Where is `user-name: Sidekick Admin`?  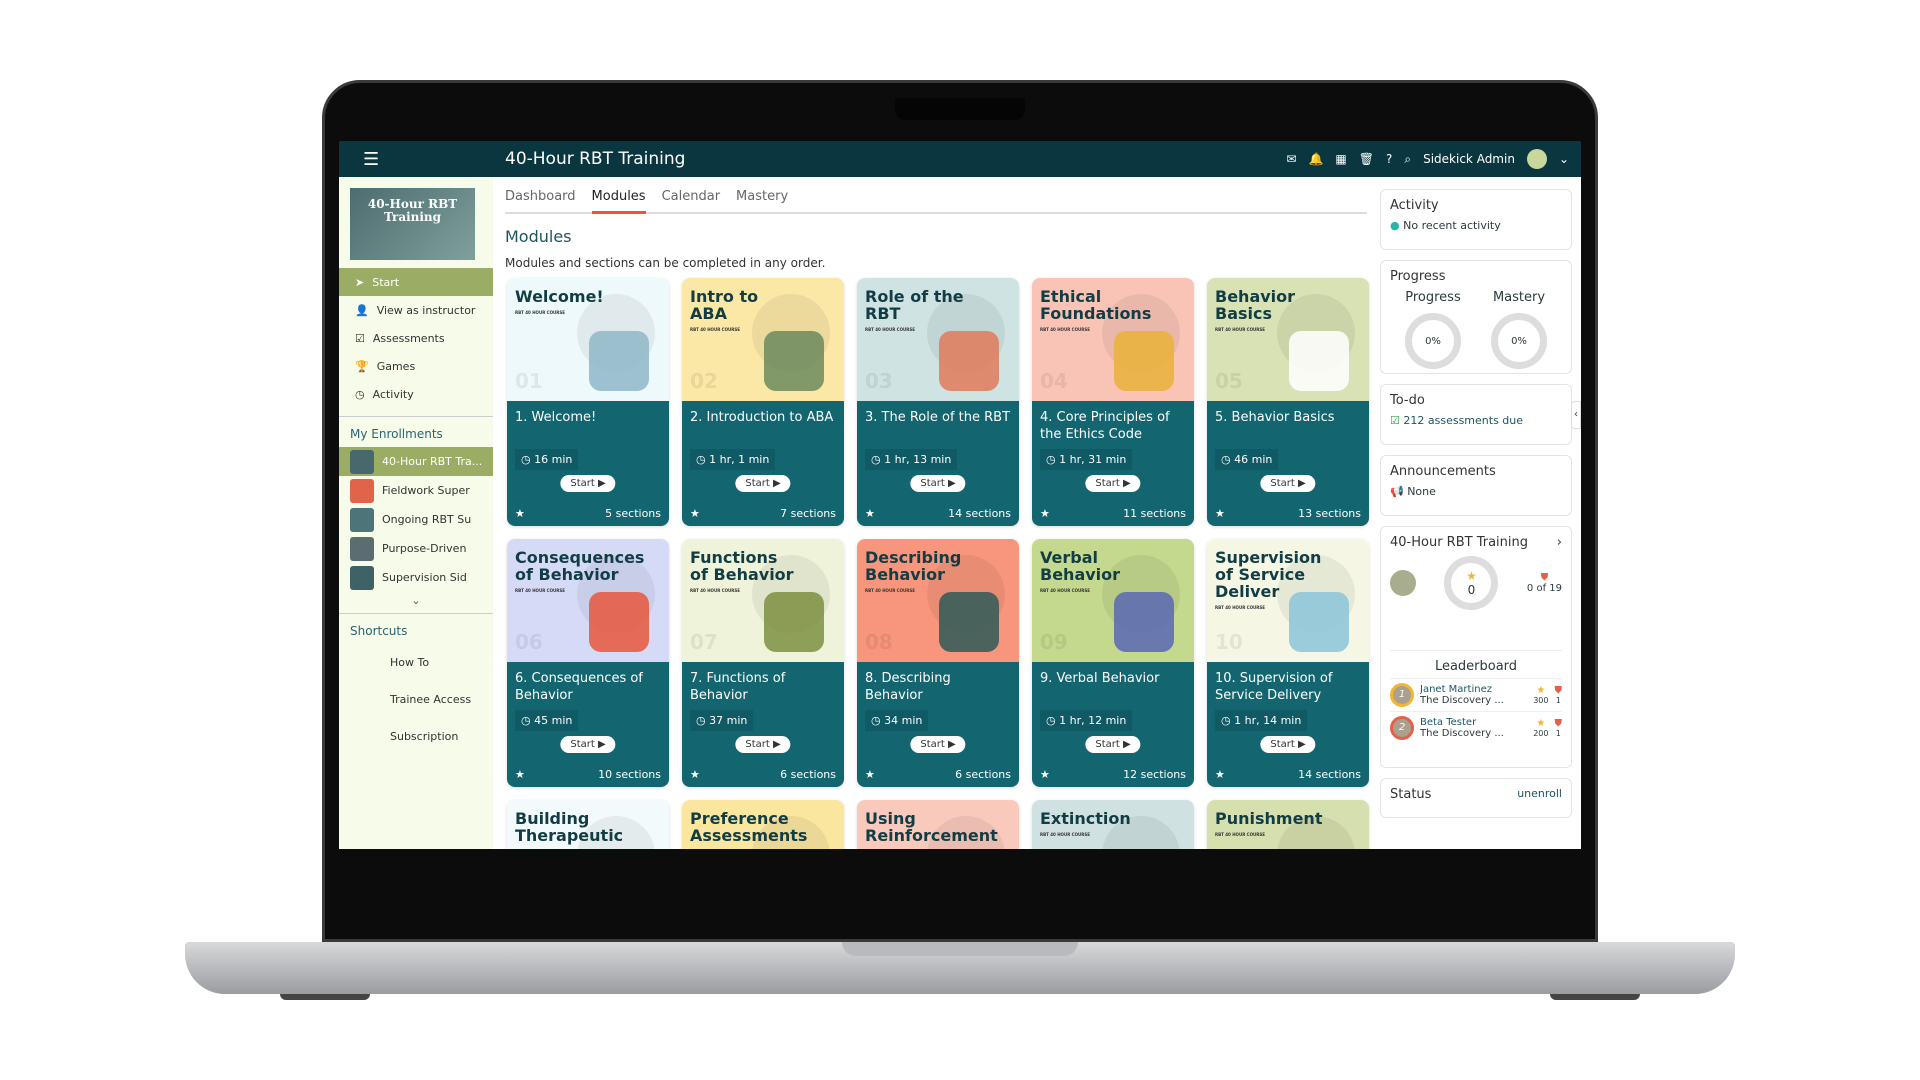 user-name: Sidekick Admin is located at coordinates (1469, 159).